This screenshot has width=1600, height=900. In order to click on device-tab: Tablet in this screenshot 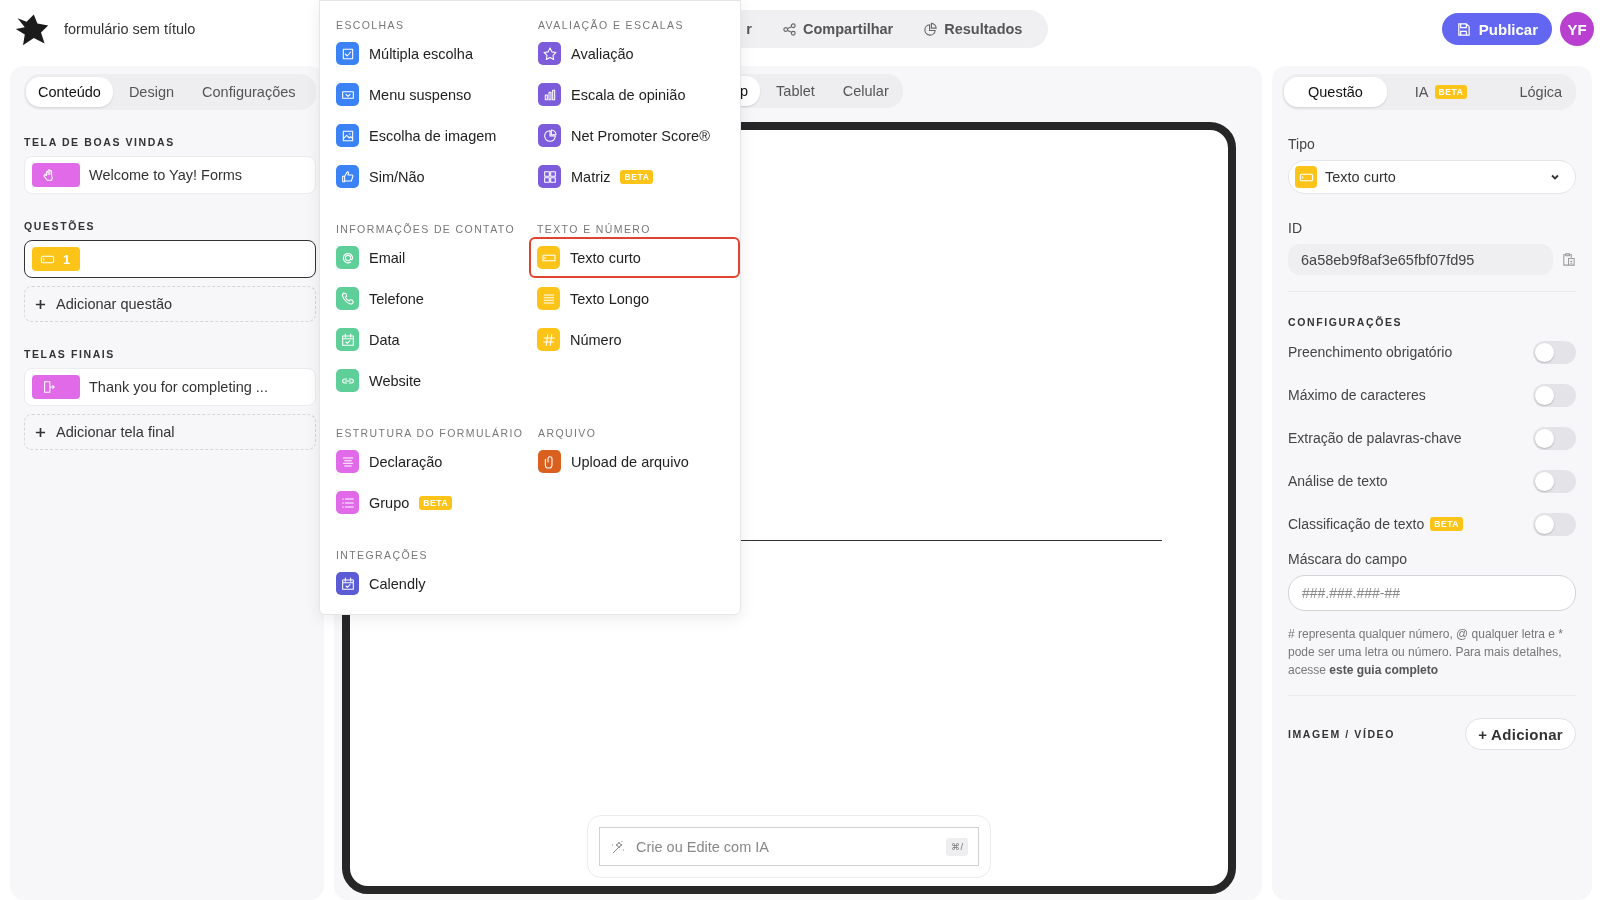, I will do `click(795, 91)`.